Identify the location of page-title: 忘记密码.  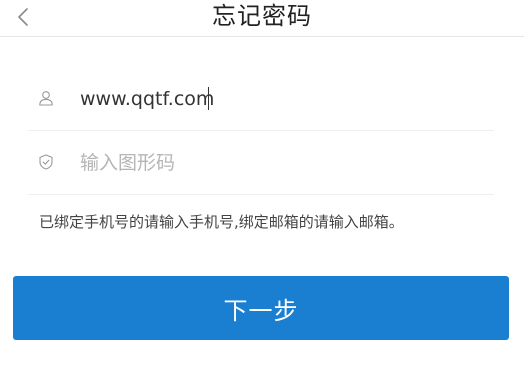
(262, 16).